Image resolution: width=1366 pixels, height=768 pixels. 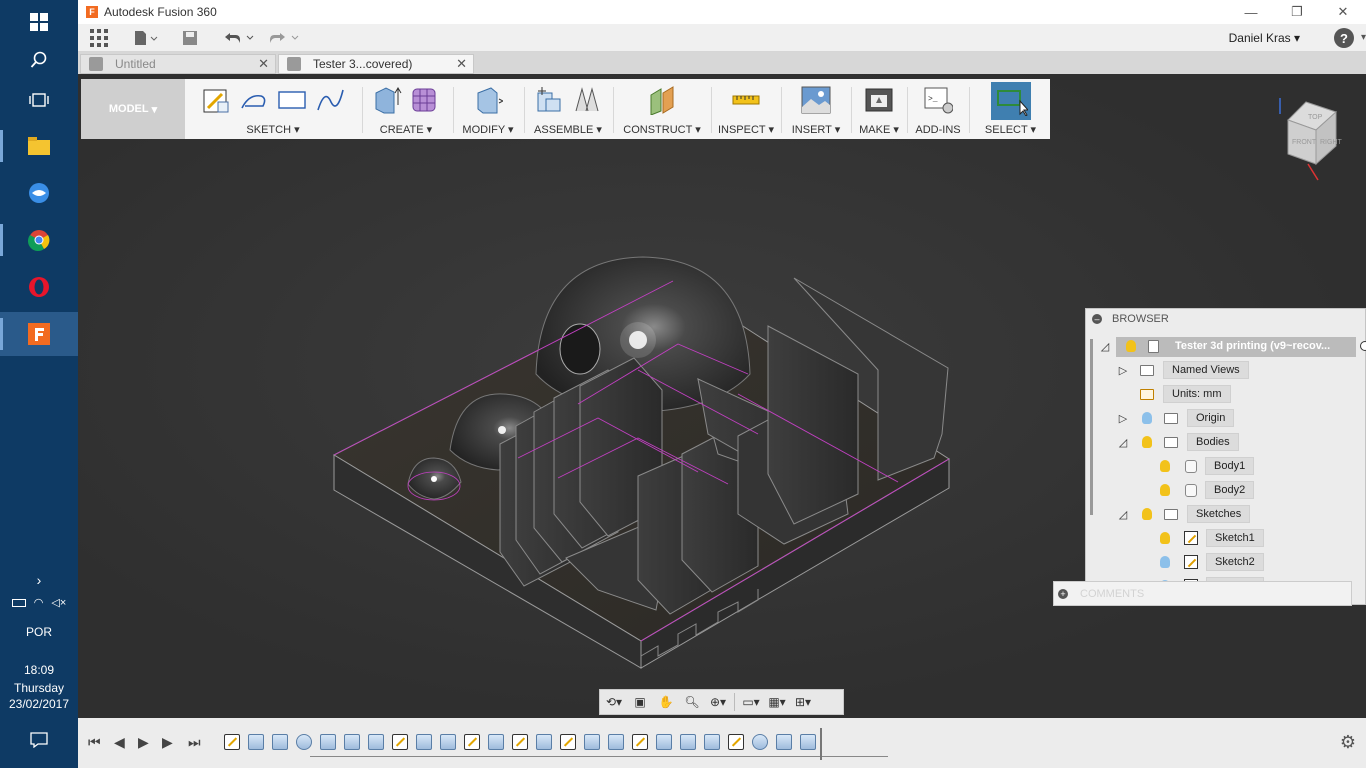 I want to click on zoom-window-icon: ⊕▾, so click(x=718, y=702).